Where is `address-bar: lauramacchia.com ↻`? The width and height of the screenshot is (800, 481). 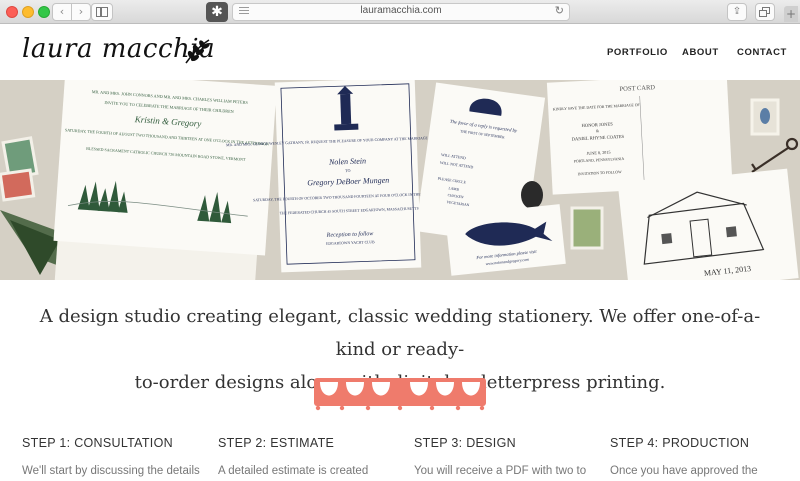
address-bar: lauramacchia.com ↻ is located at coordinates (401, 12).